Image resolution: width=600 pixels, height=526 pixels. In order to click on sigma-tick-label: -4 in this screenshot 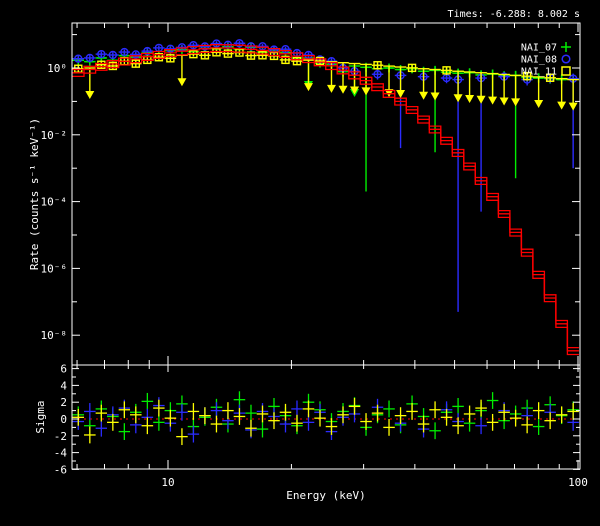, I will do `click(61, 453)`.